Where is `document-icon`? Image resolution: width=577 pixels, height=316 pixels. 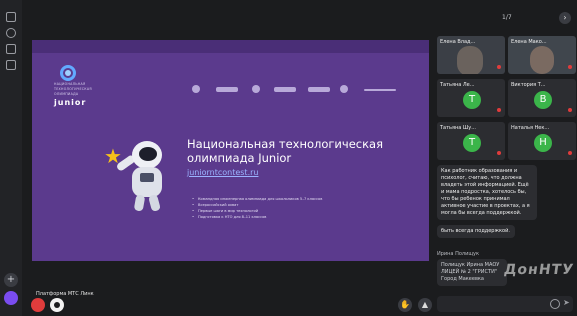
document-icon is located at coordinates (11, 65).